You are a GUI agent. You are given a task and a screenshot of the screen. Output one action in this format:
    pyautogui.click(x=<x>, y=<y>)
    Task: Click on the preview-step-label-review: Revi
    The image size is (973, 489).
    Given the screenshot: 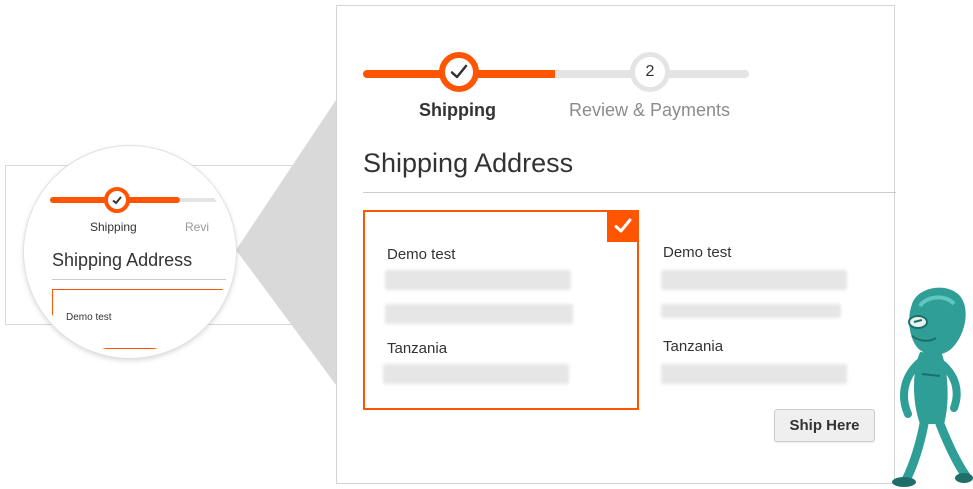 What is the action you would take?
    pyautogui.click(x=197, y=227)
    